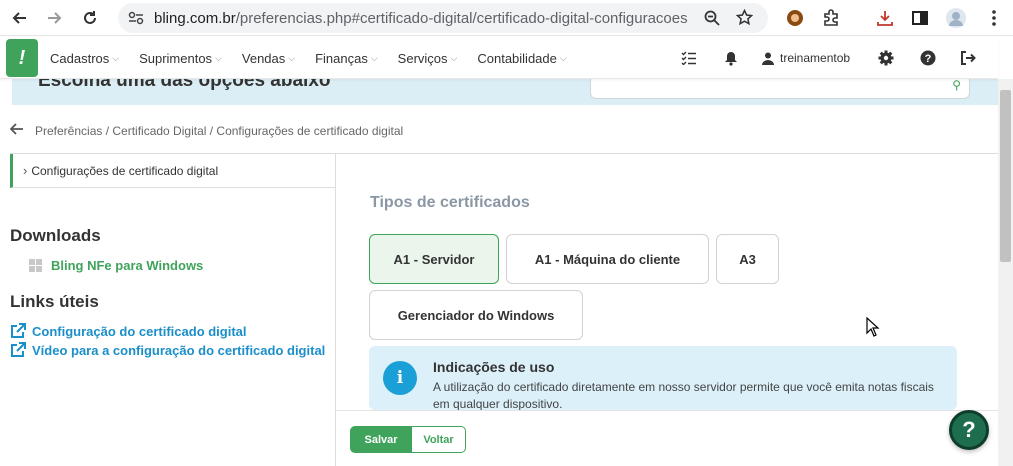  Describe the element at coordinates (768, 58) in the screenshot. I see `user-icon` at that location.